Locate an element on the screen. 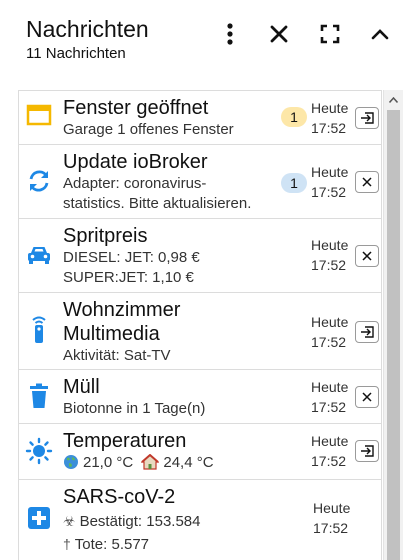  list-item: Müll Biotonne in 1 Tage(n) Heute 17:52 is located at coordinates (200, 396).